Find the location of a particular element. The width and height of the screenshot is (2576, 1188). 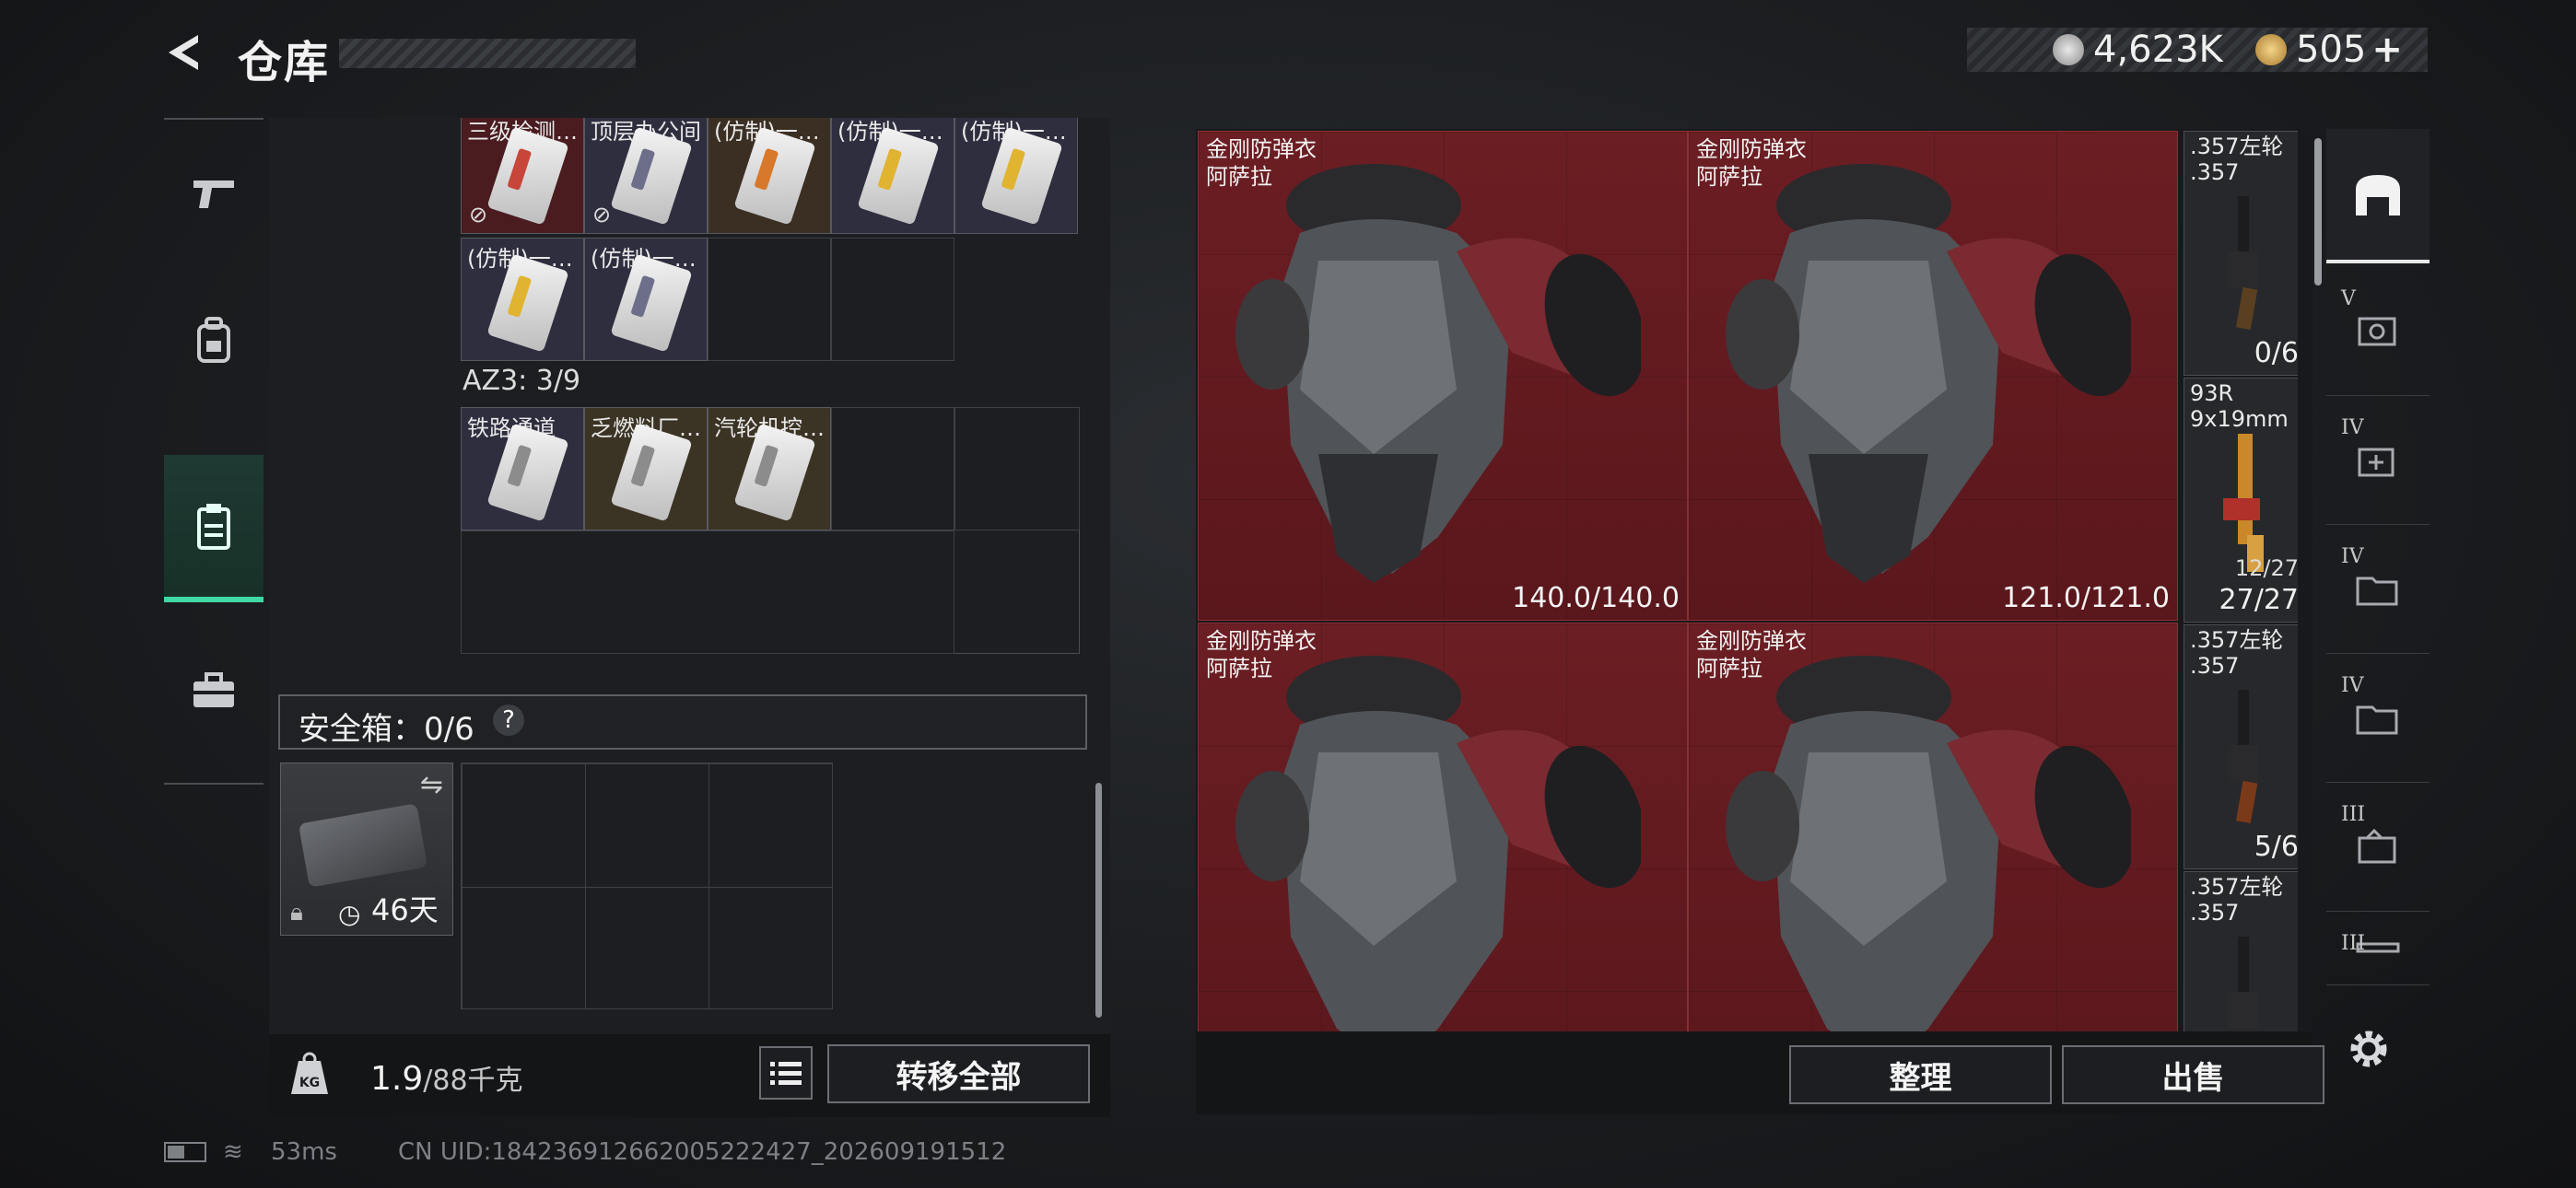

key-card-item: 铁路通道 is located at coordinates (522, 468).